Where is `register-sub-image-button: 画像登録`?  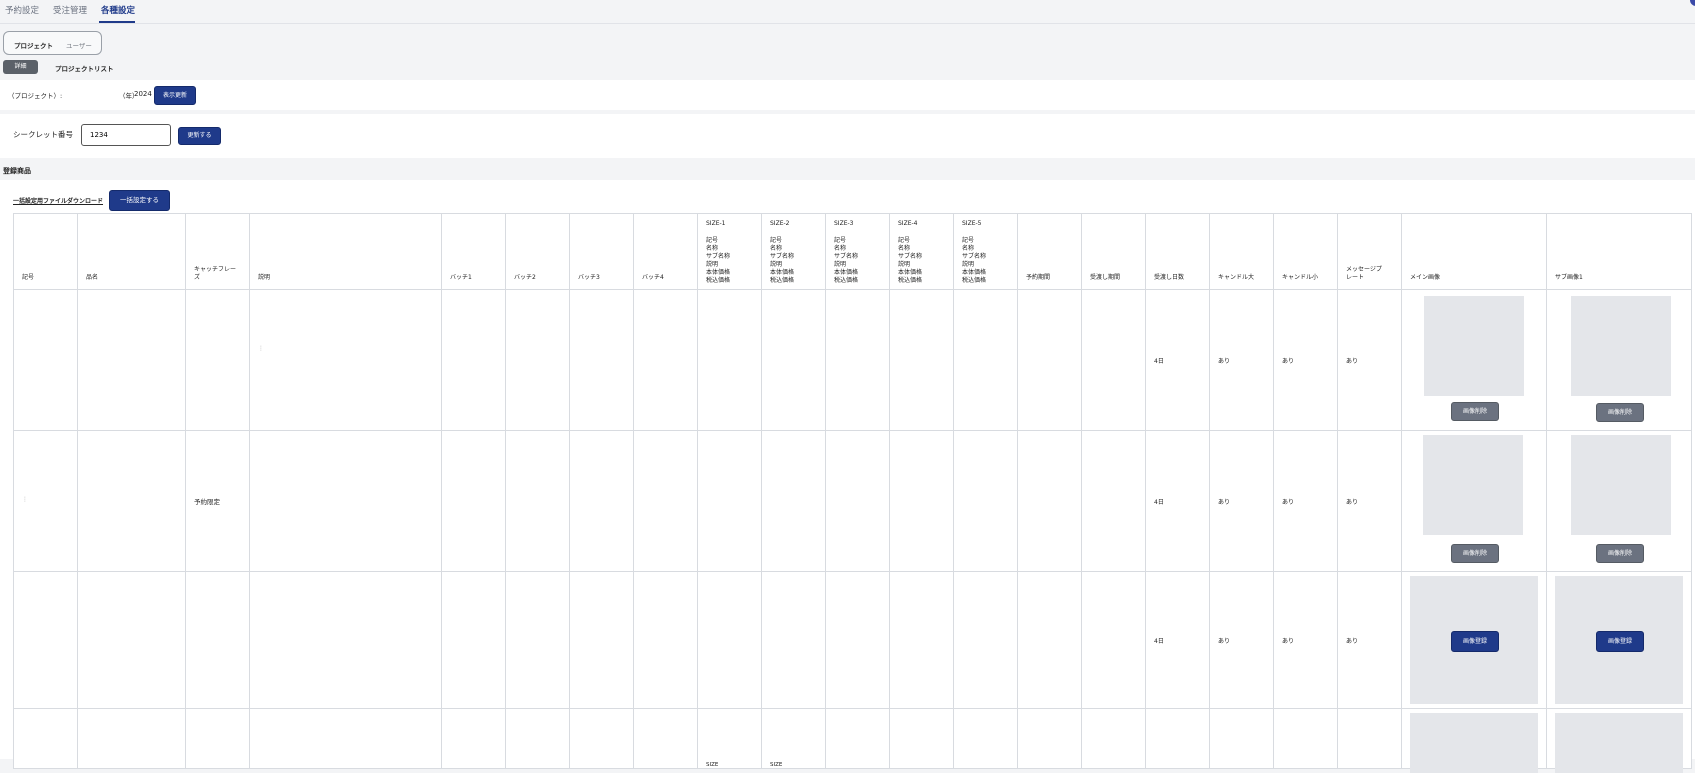
register-sub-image-button: 画像登録 is located at coordinates (1620, 641).